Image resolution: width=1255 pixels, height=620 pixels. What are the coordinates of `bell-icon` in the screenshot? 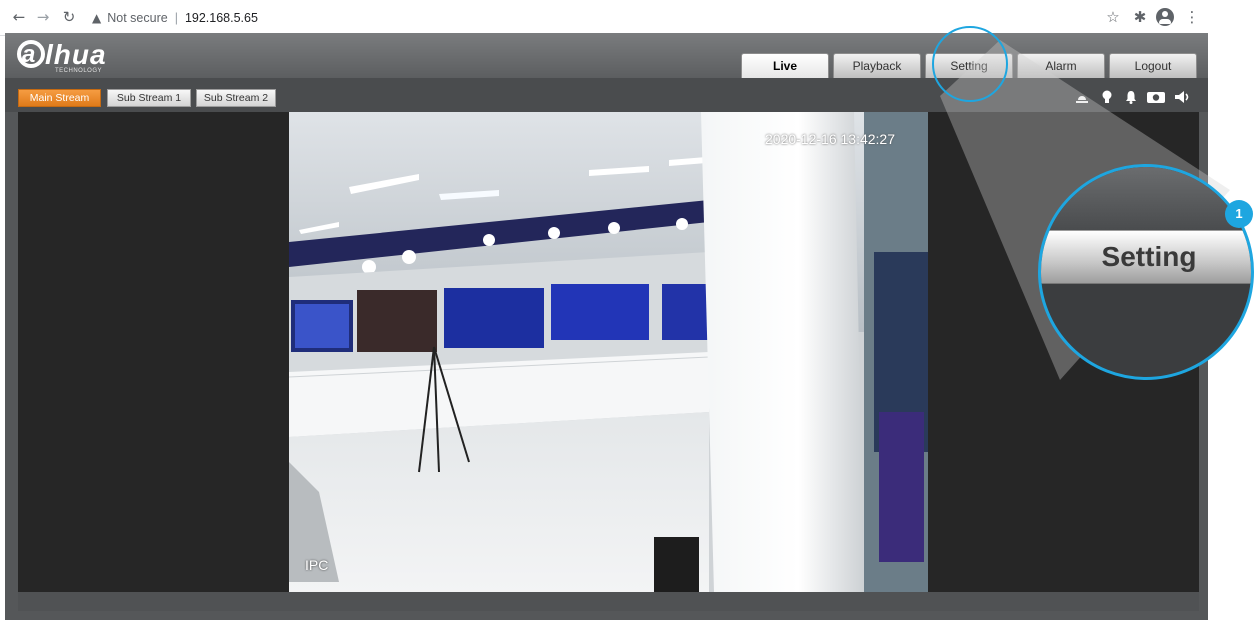 It's located at (1131, 97).